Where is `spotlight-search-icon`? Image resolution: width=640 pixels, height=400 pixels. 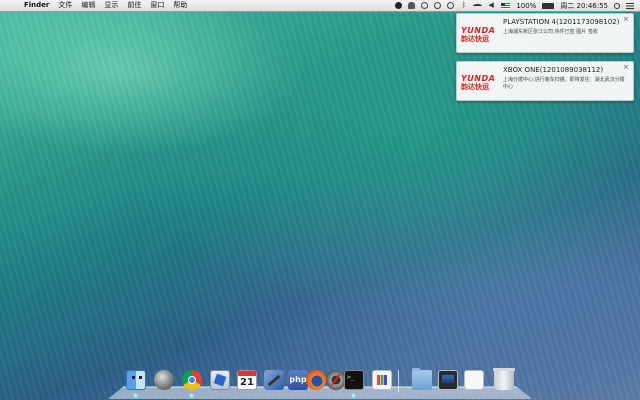 spotlight-search-icon is located at coordinates (617, 6).